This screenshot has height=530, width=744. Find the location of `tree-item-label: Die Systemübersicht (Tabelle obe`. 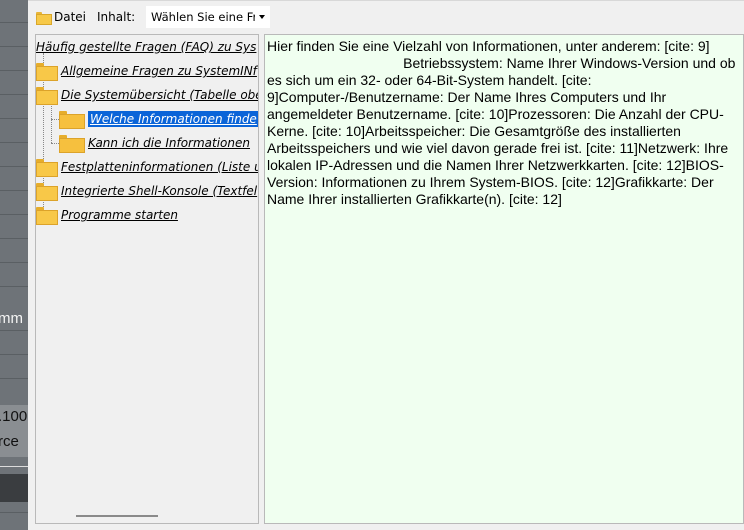

tree-item-label: Die Systemübersicht (Tabelle obe is located at coordinates (160, 95).